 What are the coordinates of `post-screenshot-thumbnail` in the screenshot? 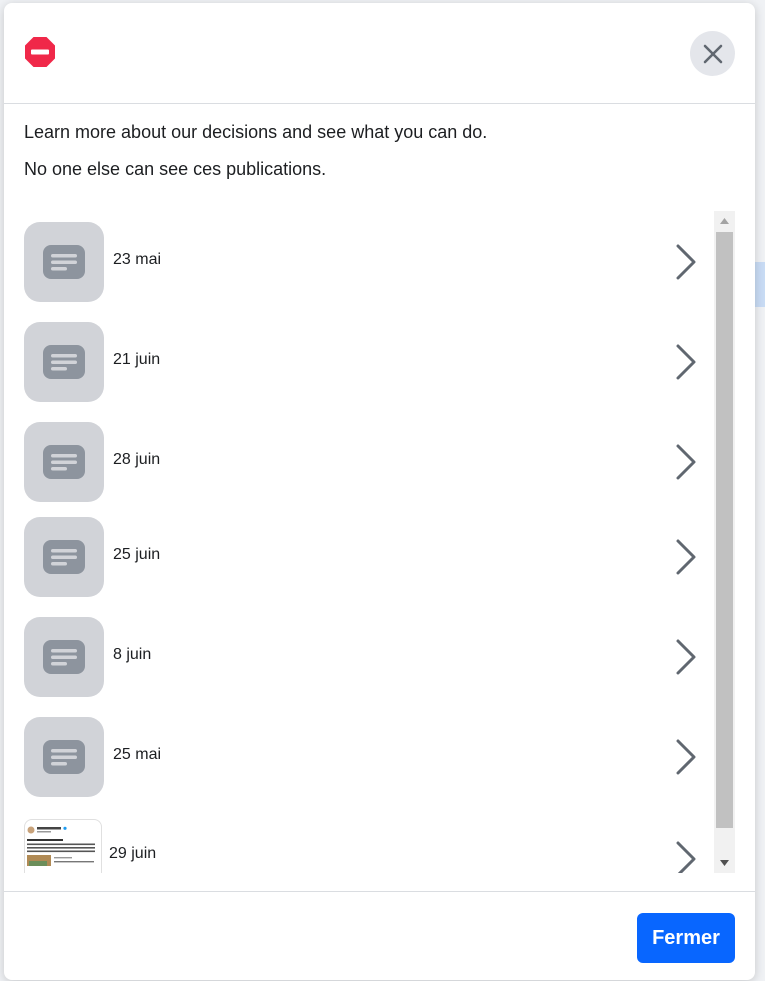 It's located at (63, 846).